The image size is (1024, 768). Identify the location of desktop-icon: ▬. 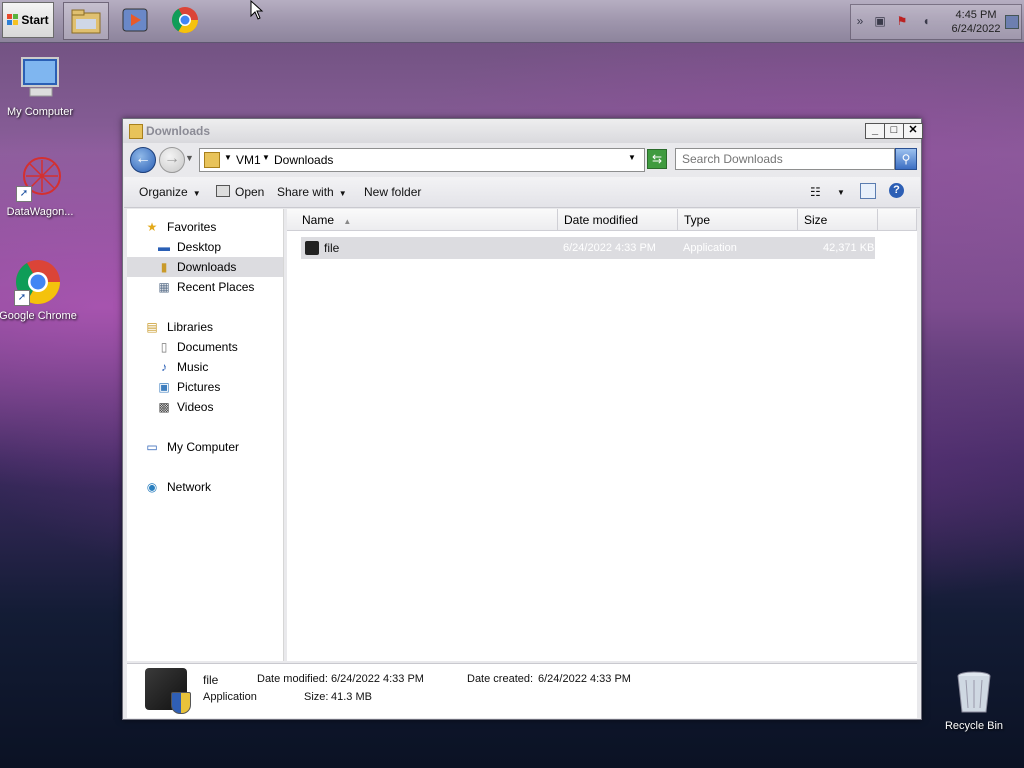
(164, 247).